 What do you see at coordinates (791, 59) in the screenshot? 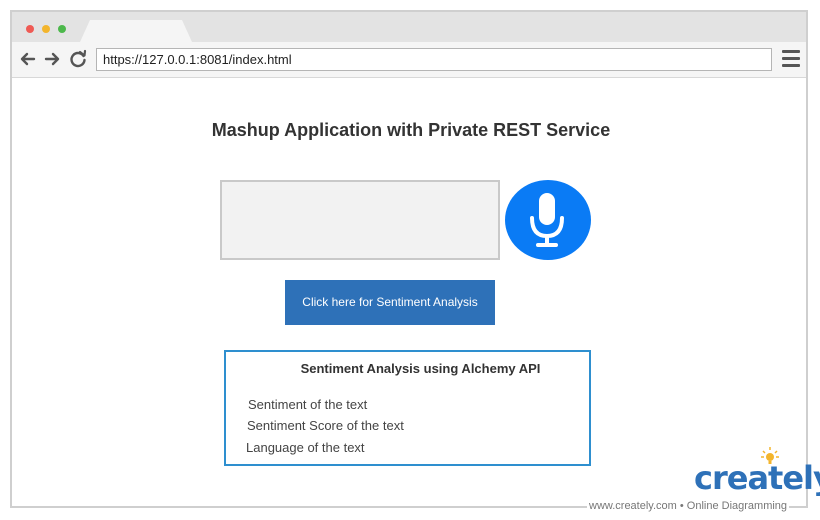
I see `hamburger-menu-icon` at bounding box center [791, 59].